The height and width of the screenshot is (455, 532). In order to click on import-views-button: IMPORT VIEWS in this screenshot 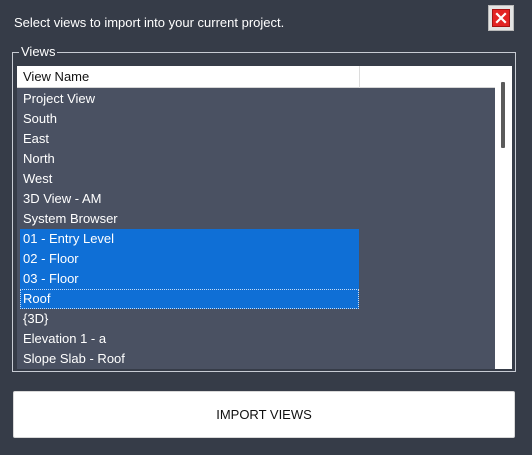, I will do `click(264, 414)`.